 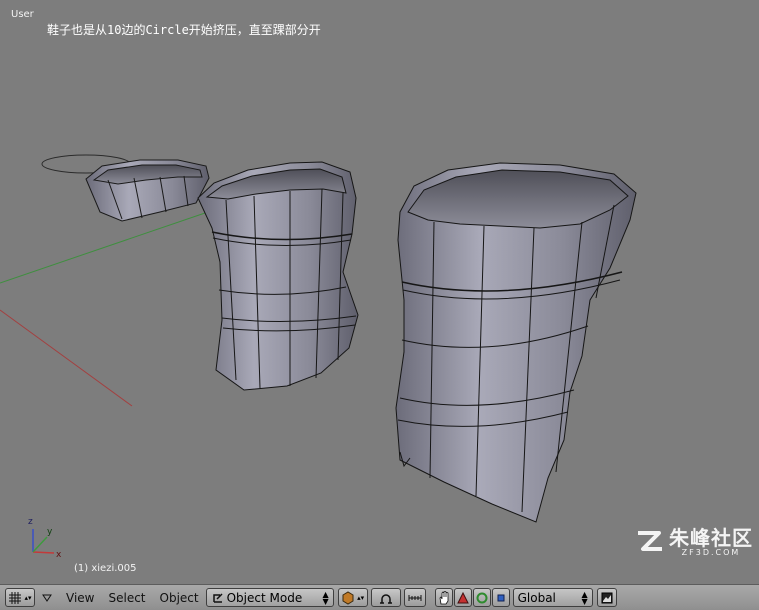 I want to click on rotate-button, so click(x=481, y=597).